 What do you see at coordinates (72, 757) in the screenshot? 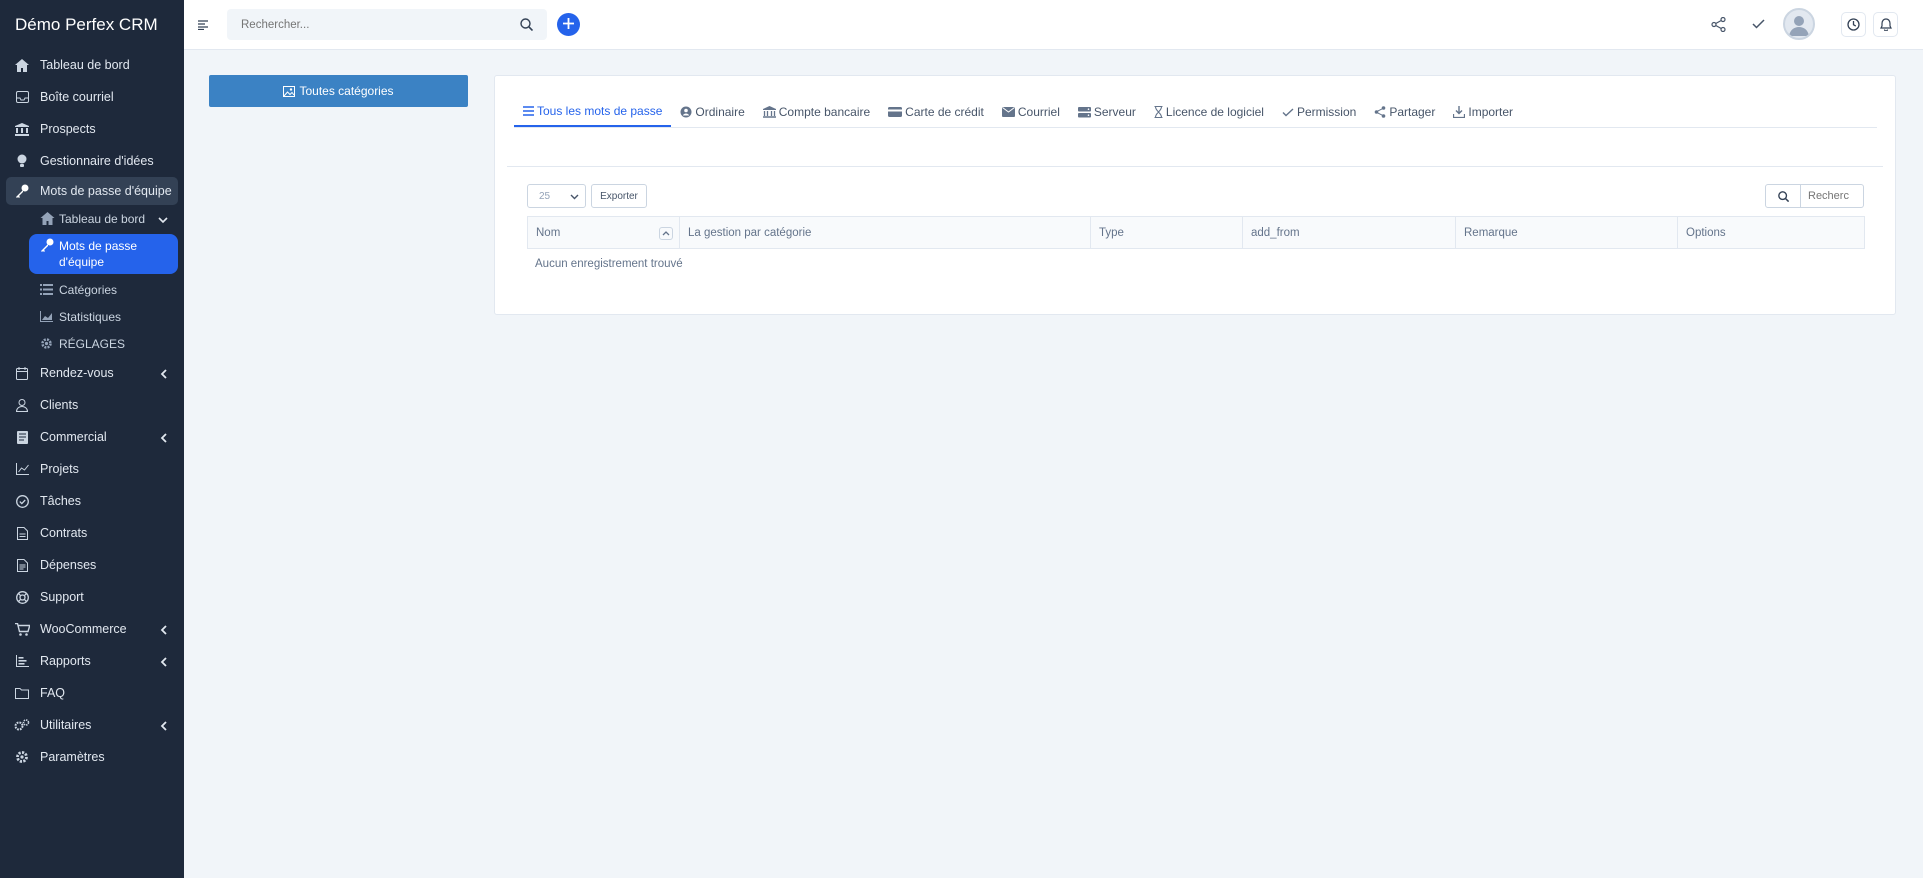
I see `sidebar-item-label: Paramètres` at bounding box center [72, 757].